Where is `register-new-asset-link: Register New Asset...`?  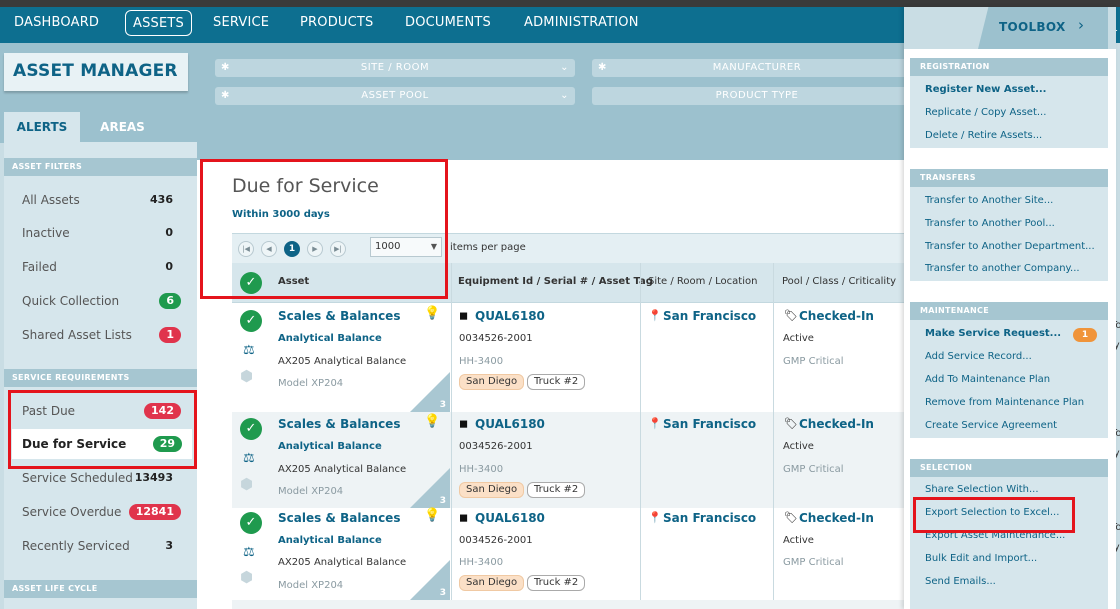
register-new-asset-link: Register New Asset... is located at coordinates (985, 89).